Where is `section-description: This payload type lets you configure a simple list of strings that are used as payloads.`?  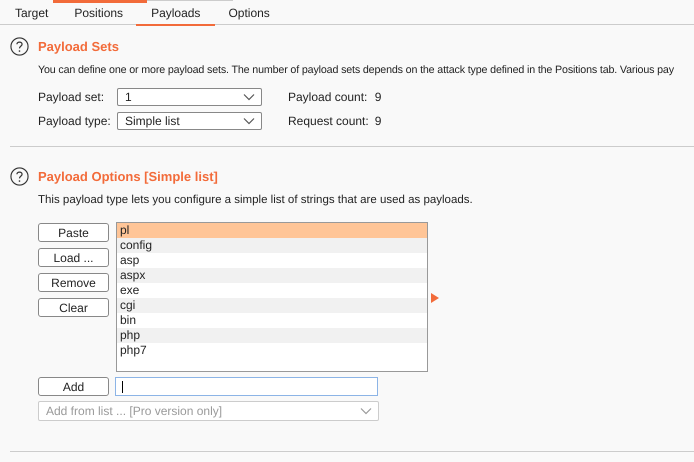 section-description: This payload type lets you configure a simple list of strings that are used as payloads. is located at coordinates (256, 200).